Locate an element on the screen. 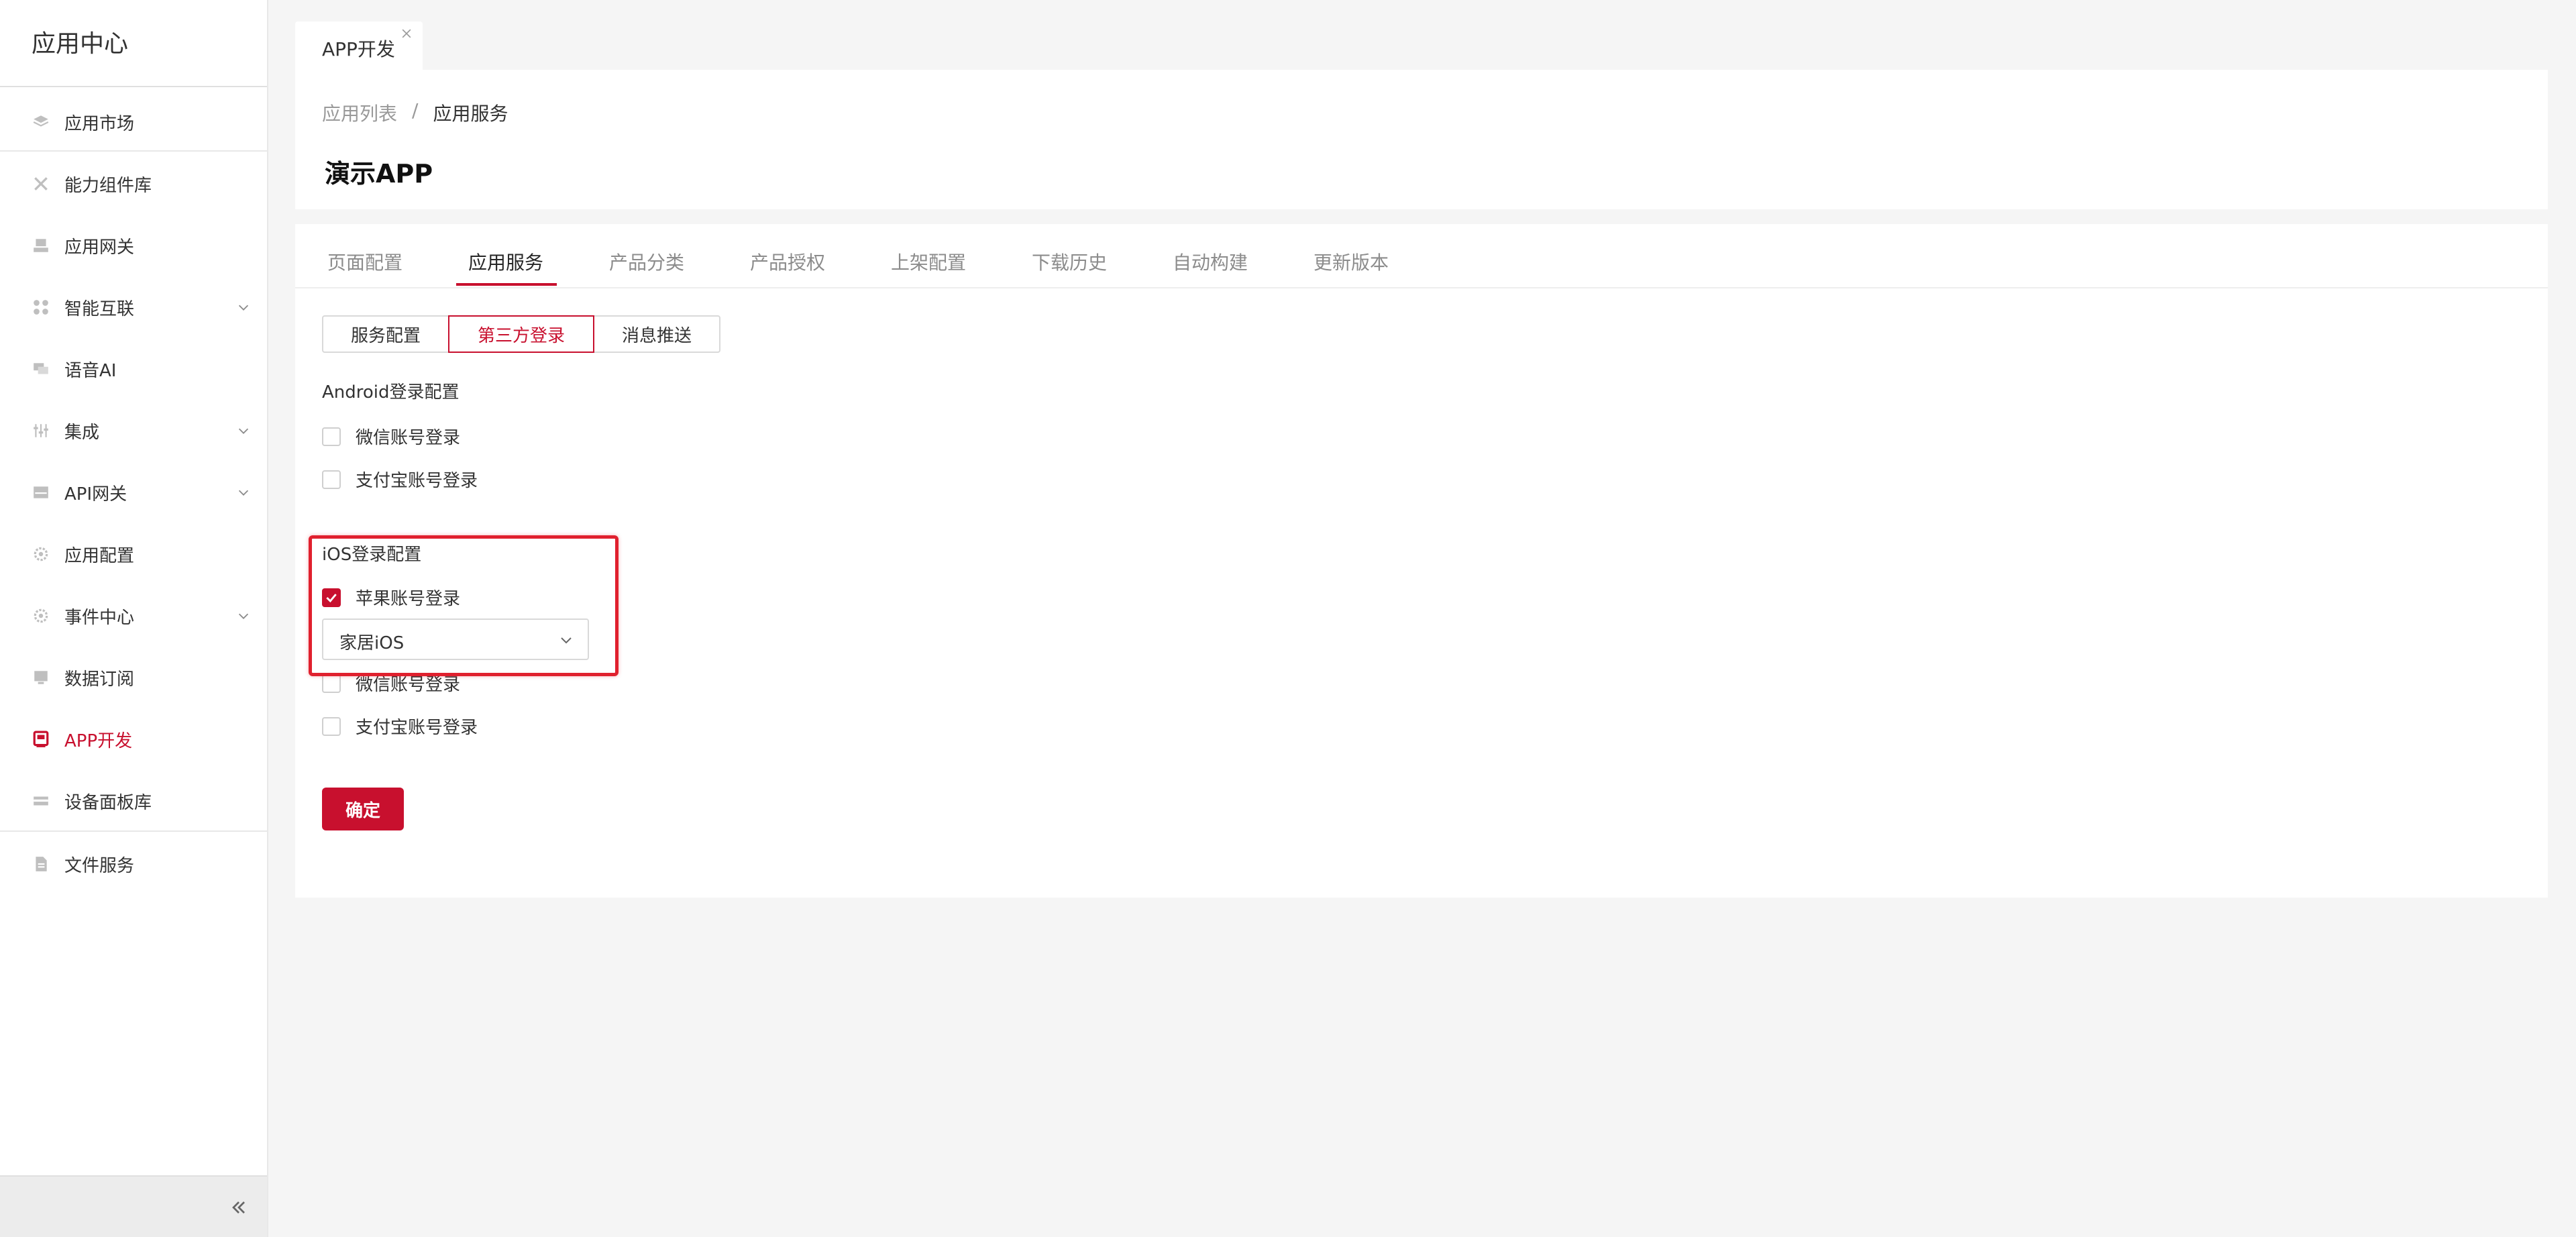 This screenshot has height=1237, width=2576. sidebar-item-data-subscription: 数据订阅 is located at coordinates (133, 677).